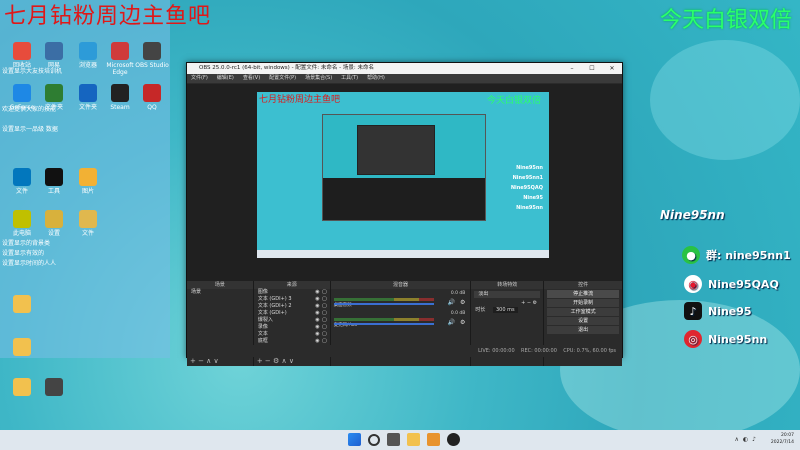 This screenshot has height=450, width=800. I want to click on mixer-channel: 麦克风/Aux 0.0 dB 🔊 ⚙, so click(400, 320).